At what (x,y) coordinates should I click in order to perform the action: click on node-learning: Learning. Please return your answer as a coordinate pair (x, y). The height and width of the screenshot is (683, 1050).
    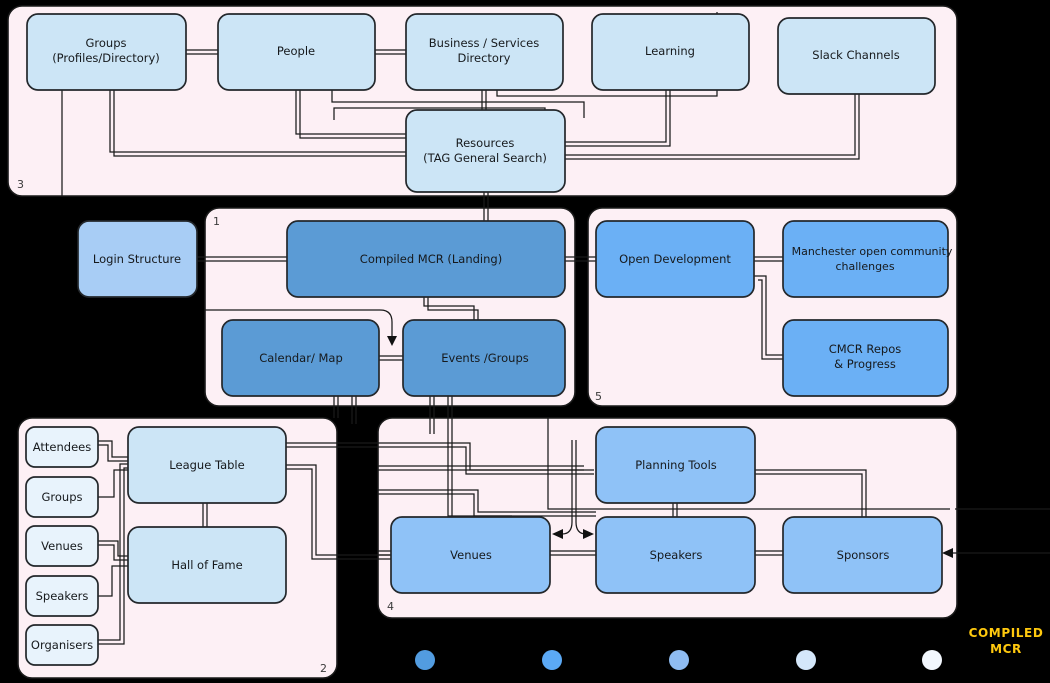
    Looking at the image, I should click on (670, 52).